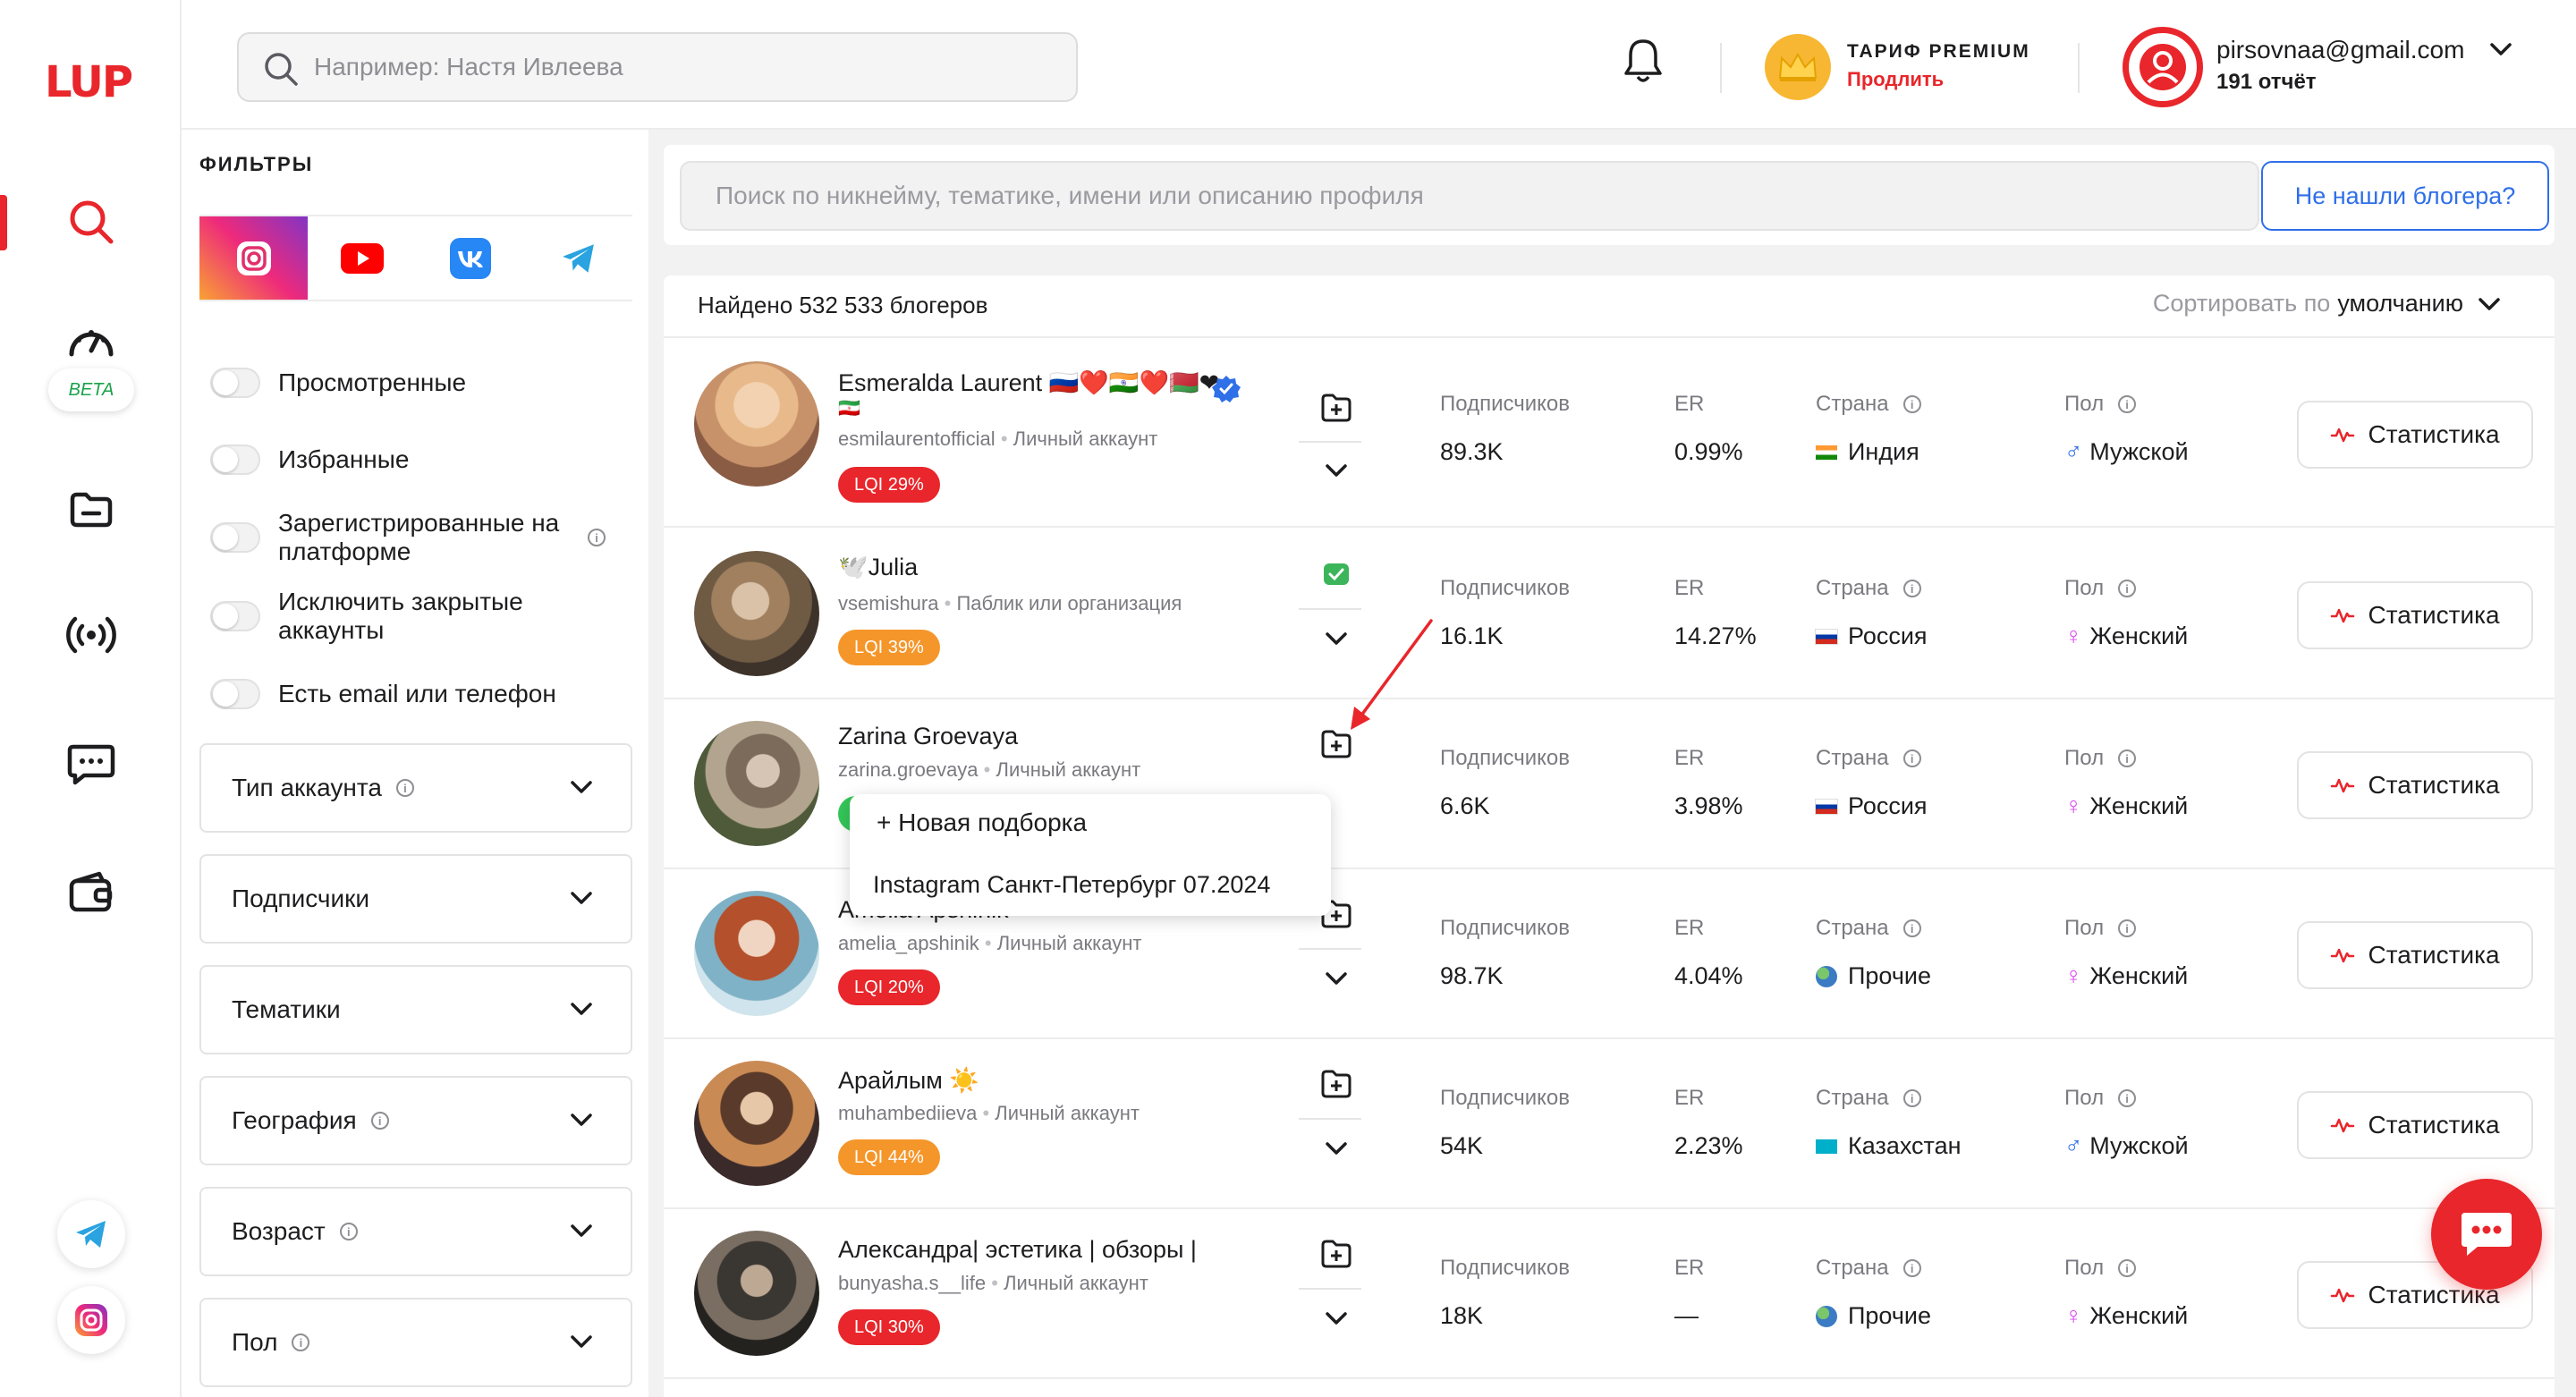 The width and height of the screenshot is (2576, 1397). What do you see at coordinates (408, 537) in the screenshot?
I see `filter-registered: Зарегистрированные на платформе i` at bounding box center [408, 537].